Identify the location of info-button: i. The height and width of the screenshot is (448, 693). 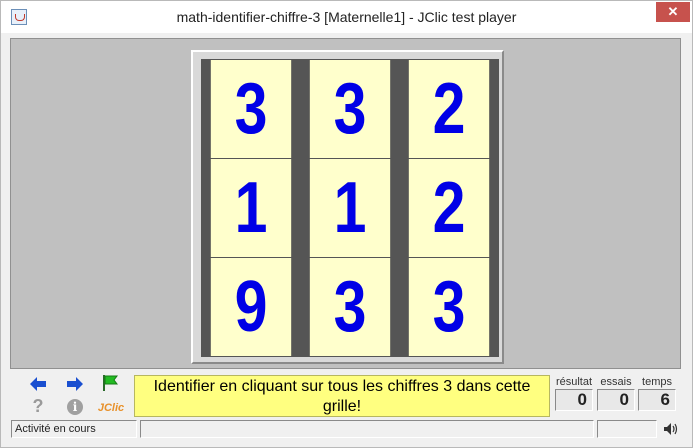
(75, 407).